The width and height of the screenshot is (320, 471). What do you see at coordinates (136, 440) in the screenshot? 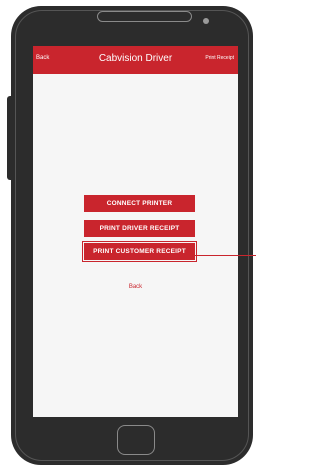
I see `home-button` at bounding box center [136, 440].